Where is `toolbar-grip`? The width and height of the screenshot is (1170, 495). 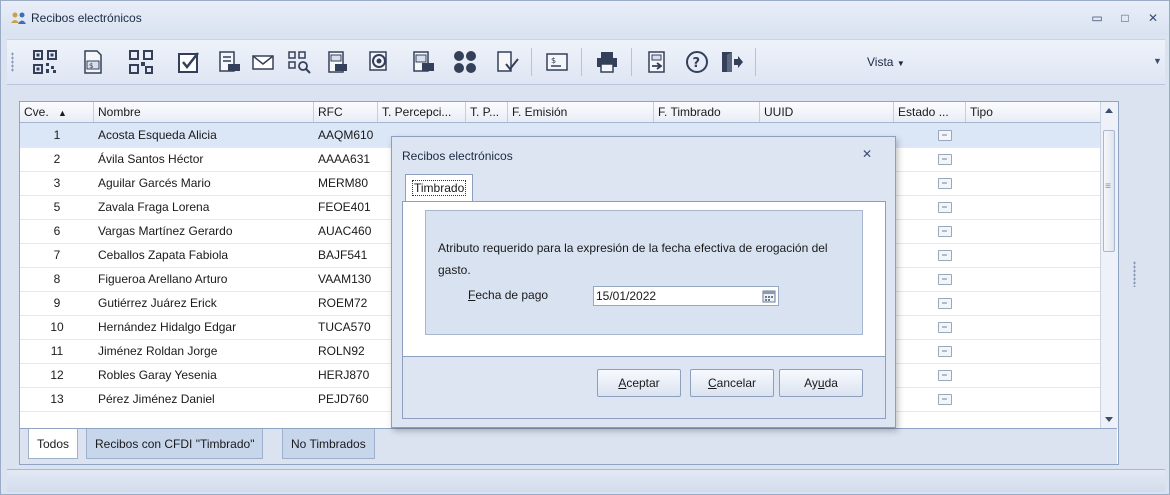 toolbar-grip is located at coordinates (12, 62).